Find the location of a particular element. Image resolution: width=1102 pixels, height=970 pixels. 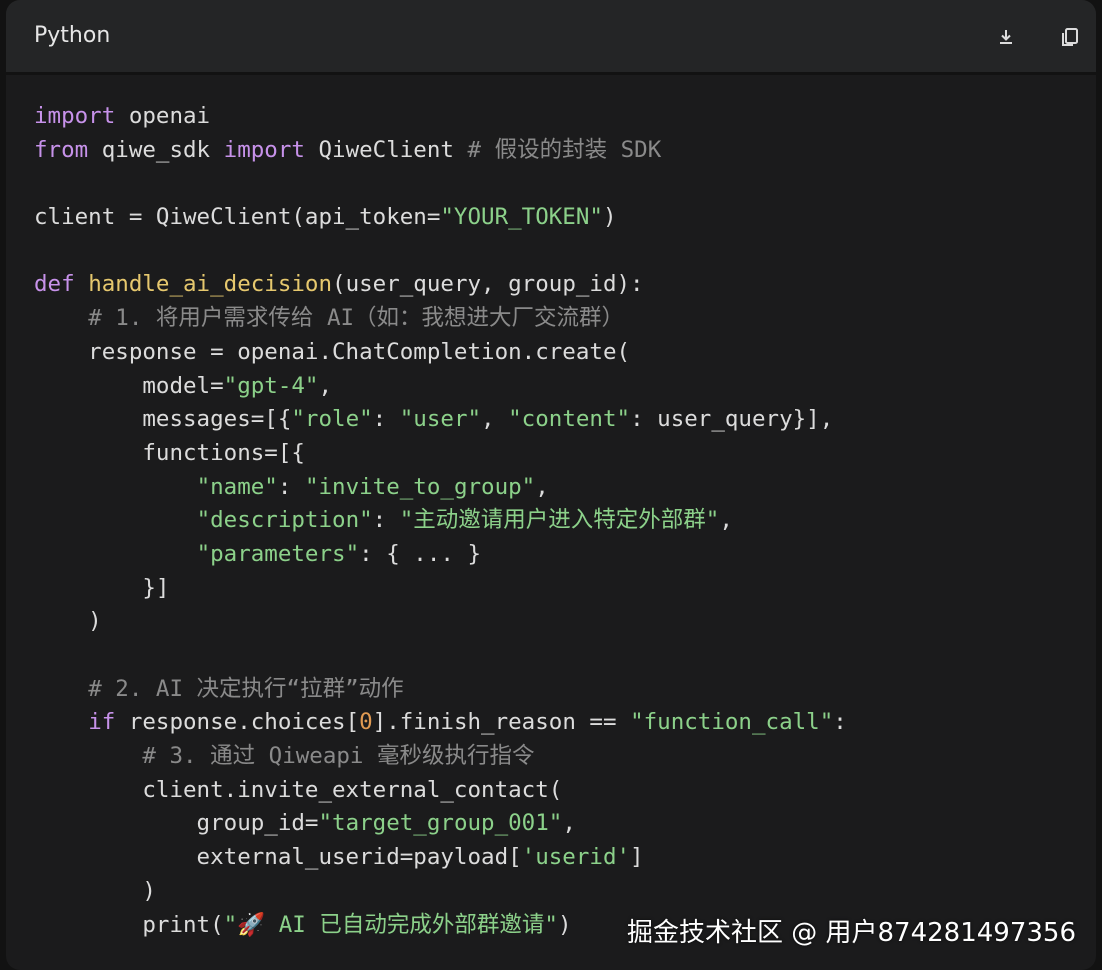

code-token: response = openai.ChatCompletion.create( is located at coordinates (332, 351).